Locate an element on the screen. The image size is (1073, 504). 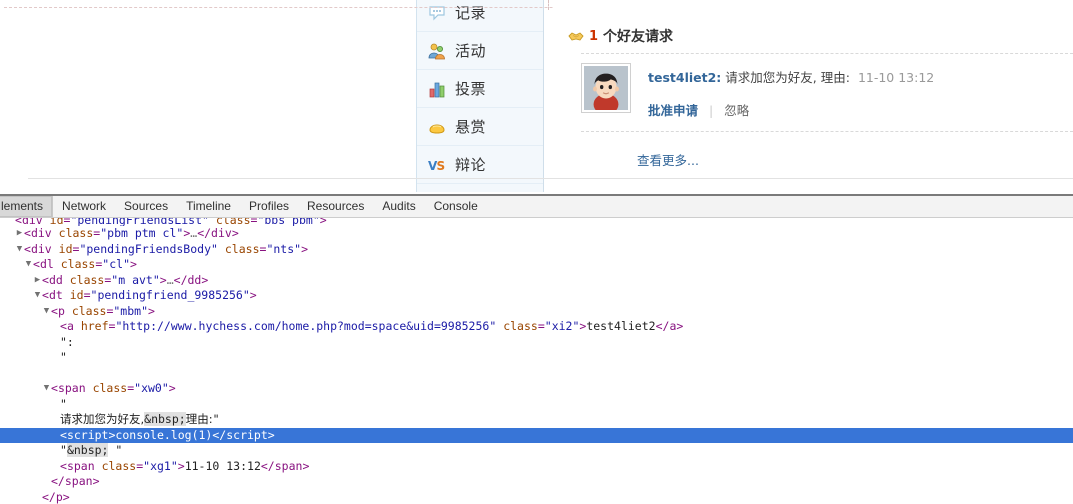
devtools-tab-timeline: Timeline is located at coordinates (208, 206).